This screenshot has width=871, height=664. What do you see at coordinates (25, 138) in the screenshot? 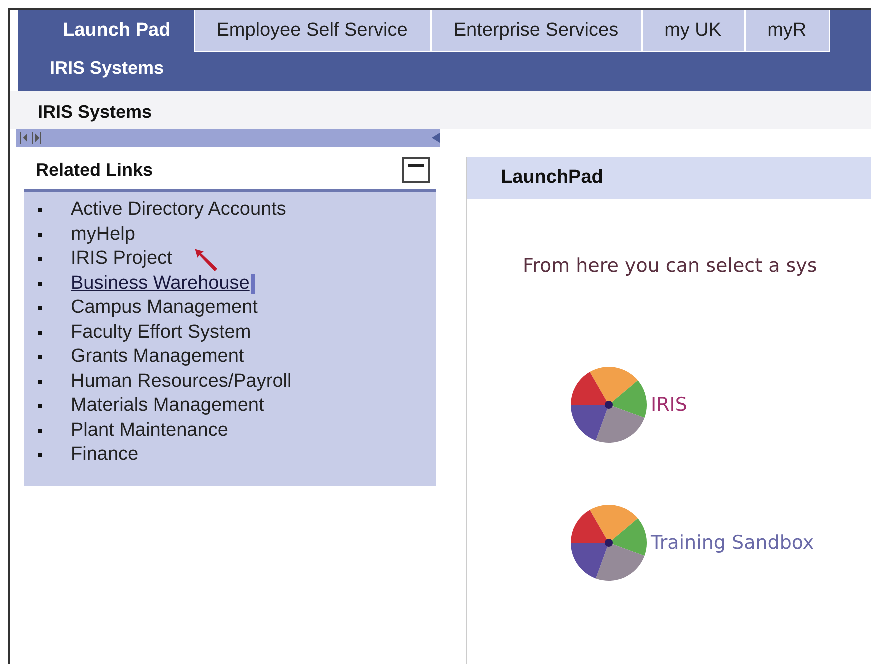
I see `left-arrow-icon` at bounding box center [25, 138].